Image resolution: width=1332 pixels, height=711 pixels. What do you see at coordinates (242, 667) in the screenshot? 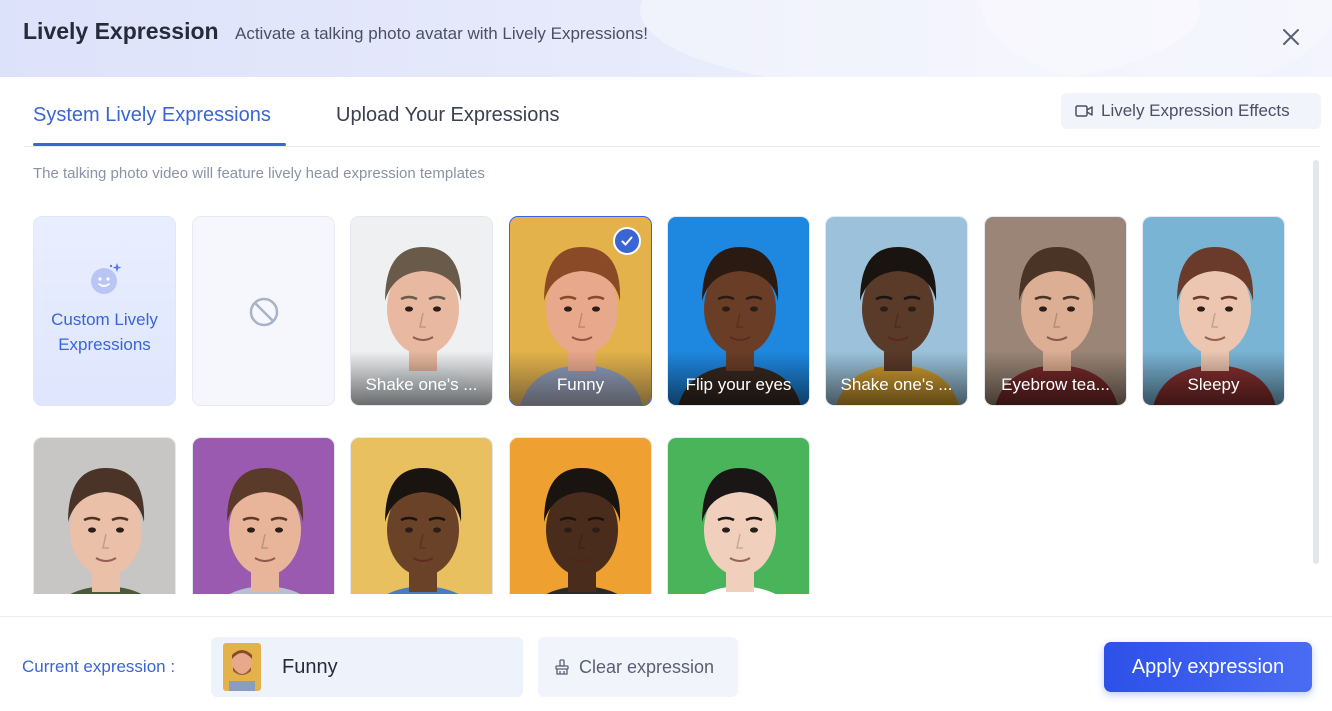
I see `current-expression-thumbnail` at bounding box center [242, 667].